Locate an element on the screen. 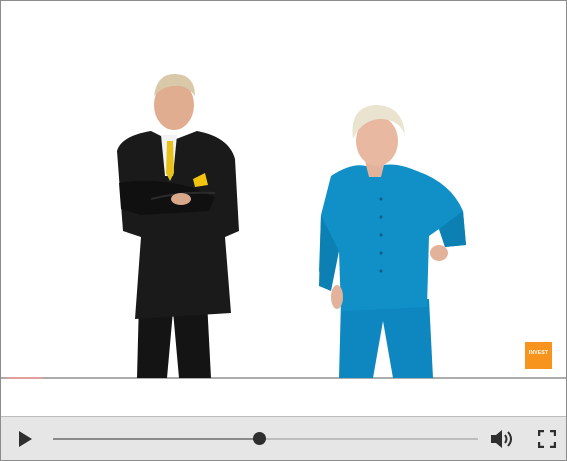 Image resolution: width=567 pixels, height=461 pixels. control-bar is located at coordinates (283, 438).